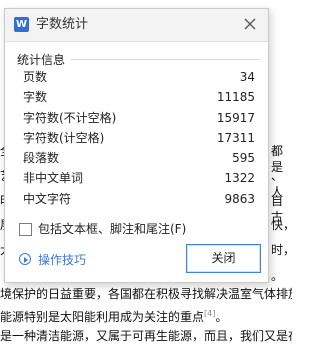 The height and width of the screenshot is (345, 320). I want to click on close-button: 关闭, so click(223, 258).